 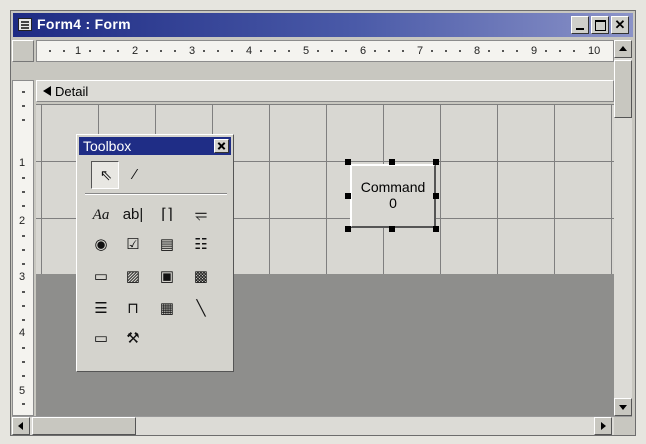 What do you see at coordinates (325, 51) in the screenshot?
I see `horizontal-ruler: 1 2 3 4 5 6 7 8 9 10` at bounding box center [325, 51].